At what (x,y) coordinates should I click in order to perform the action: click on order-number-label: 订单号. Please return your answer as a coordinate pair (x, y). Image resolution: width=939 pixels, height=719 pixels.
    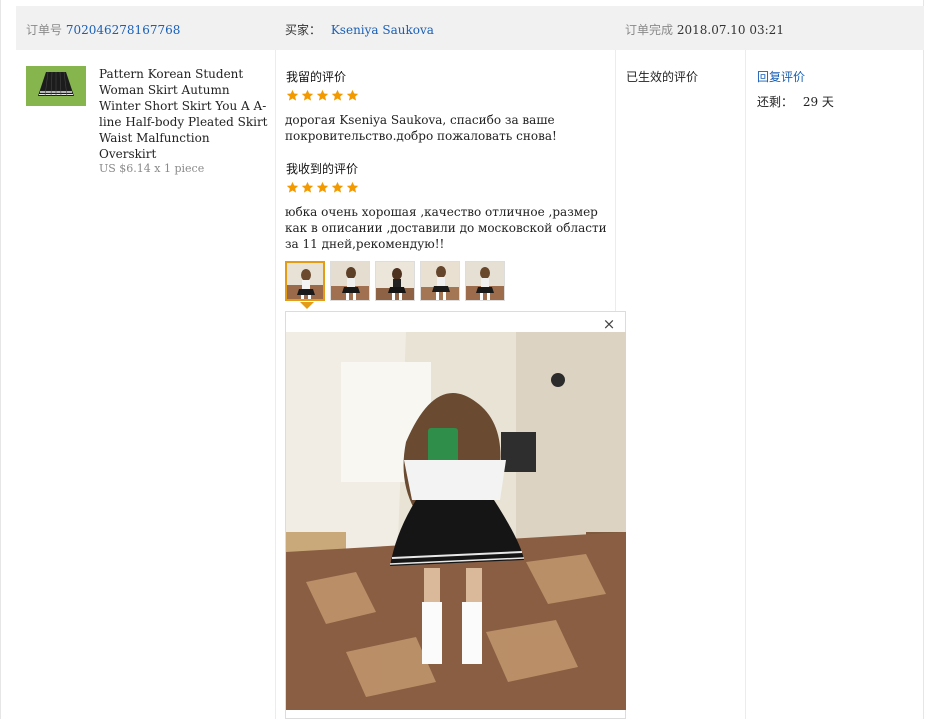
    Looking at the image, I should click on (44, 30).